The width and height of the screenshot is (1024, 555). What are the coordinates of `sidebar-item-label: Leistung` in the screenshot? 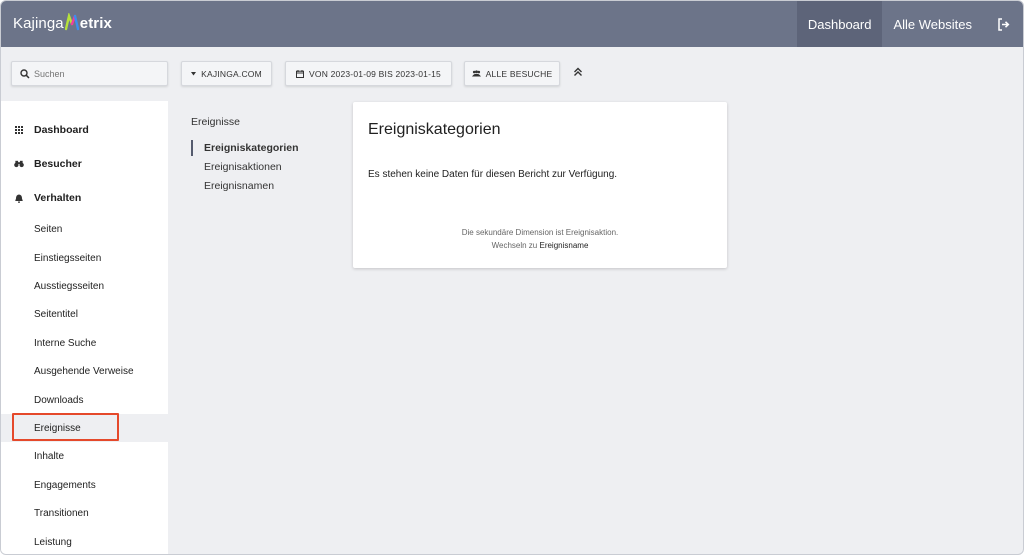 It's located at (53, 542).